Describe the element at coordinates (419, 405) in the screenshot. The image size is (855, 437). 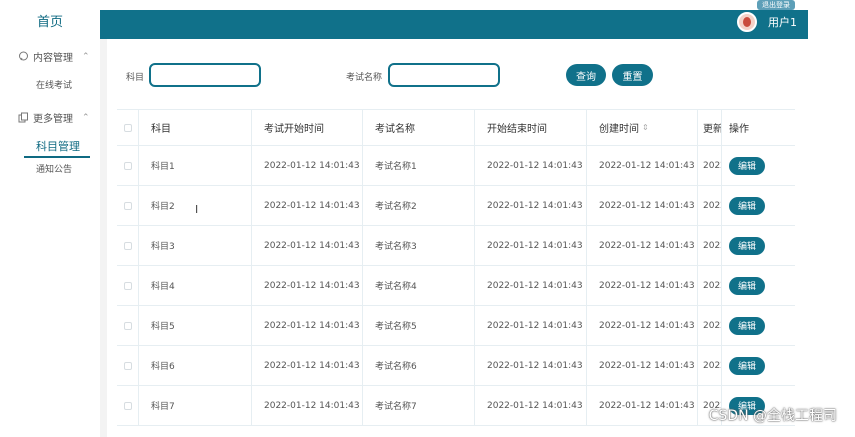
I see `cell-exam-name: 考试名称7` at that location.